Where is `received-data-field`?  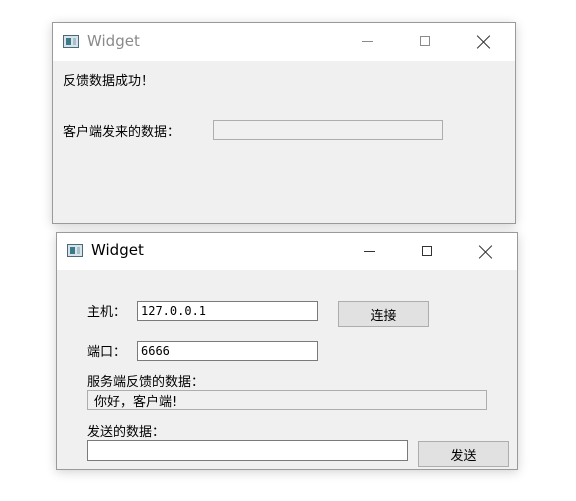
received-data-field is located at coordinates (328, 130).